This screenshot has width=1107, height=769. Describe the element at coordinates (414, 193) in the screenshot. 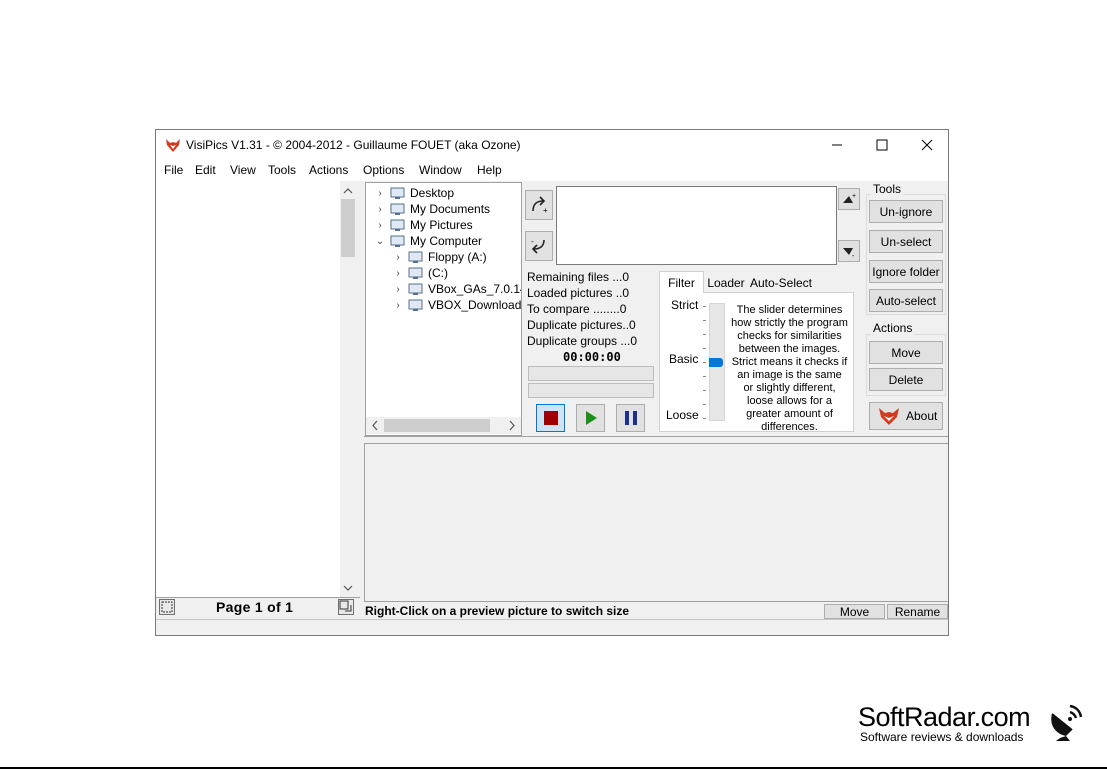

I see `tree-item-desktop: › Desktop` at that location.